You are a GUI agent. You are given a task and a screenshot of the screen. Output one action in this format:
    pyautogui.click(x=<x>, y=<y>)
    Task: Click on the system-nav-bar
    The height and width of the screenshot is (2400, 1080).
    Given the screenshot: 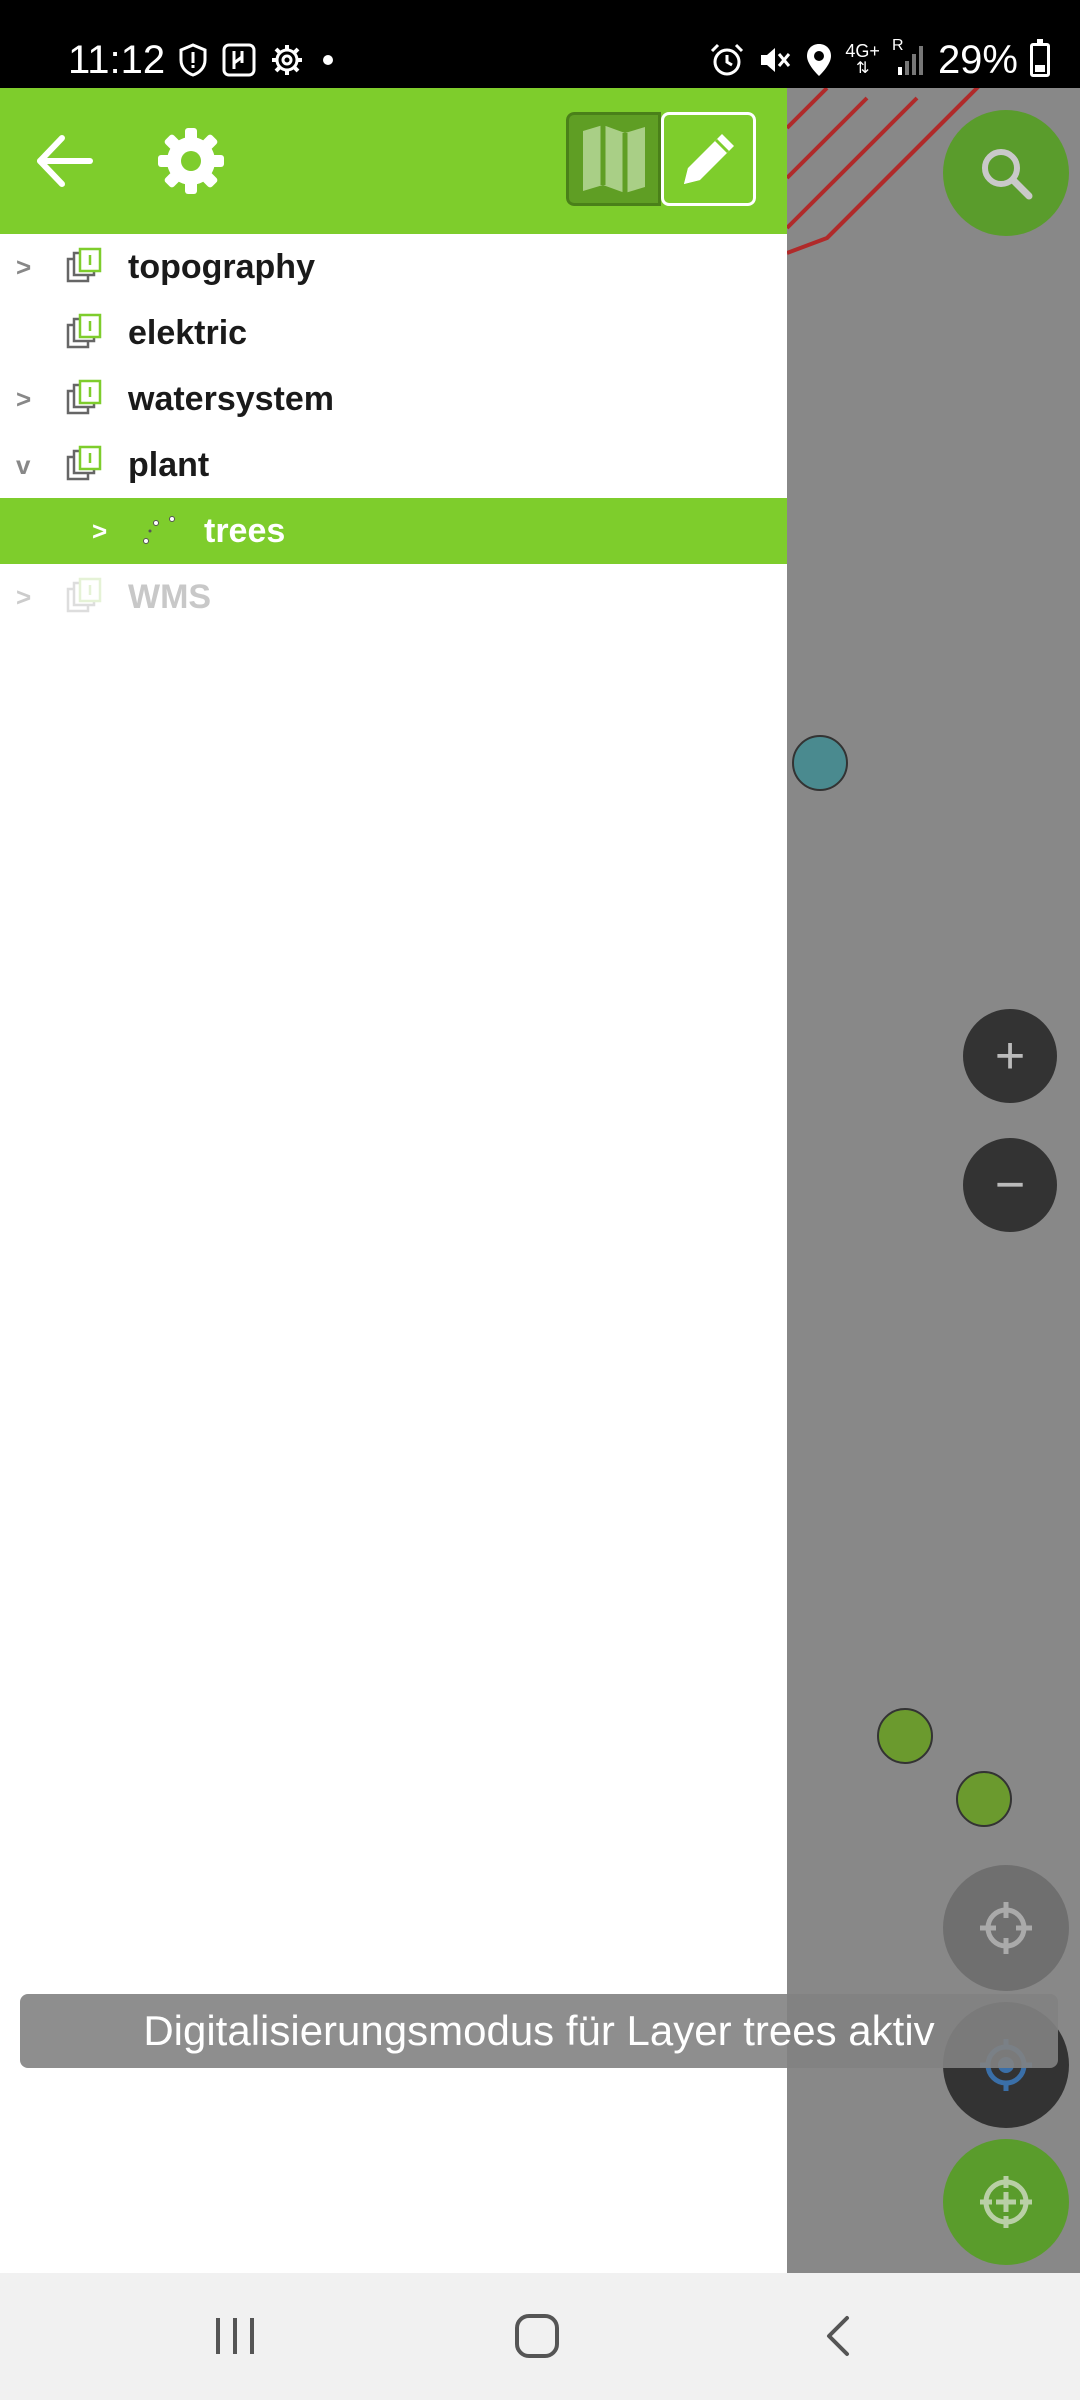 What is the action you would take?
    pyautogui.click(x=540, y=2336)
    